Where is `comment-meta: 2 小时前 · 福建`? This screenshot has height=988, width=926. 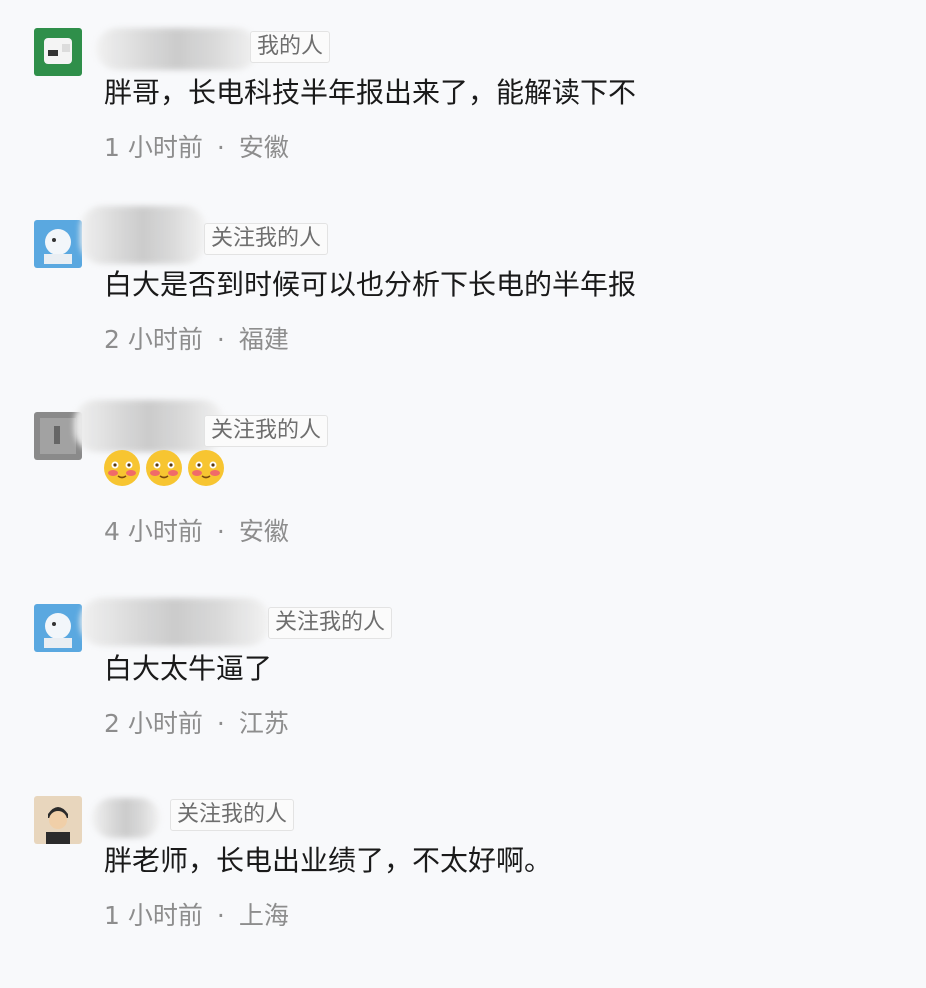
comment-meta: 2 小时前 · 福建 is located at coordinates (196, 340).